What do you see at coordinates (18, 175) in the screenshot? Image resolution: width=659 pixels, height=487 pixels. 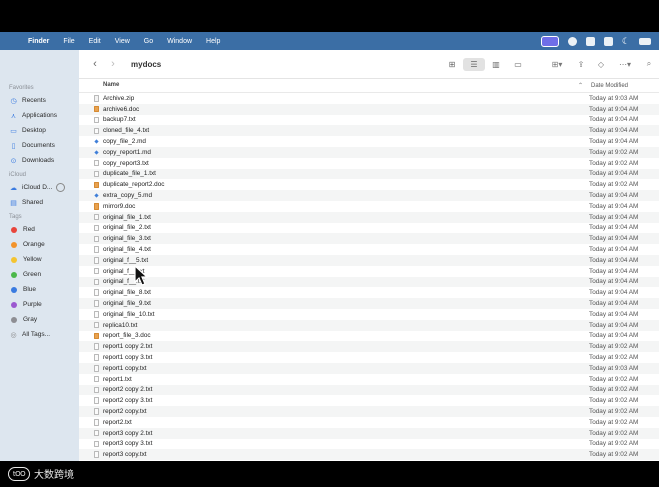 I see `sidebar-section-icloud: iCloud` at bounding box center [18, 175].